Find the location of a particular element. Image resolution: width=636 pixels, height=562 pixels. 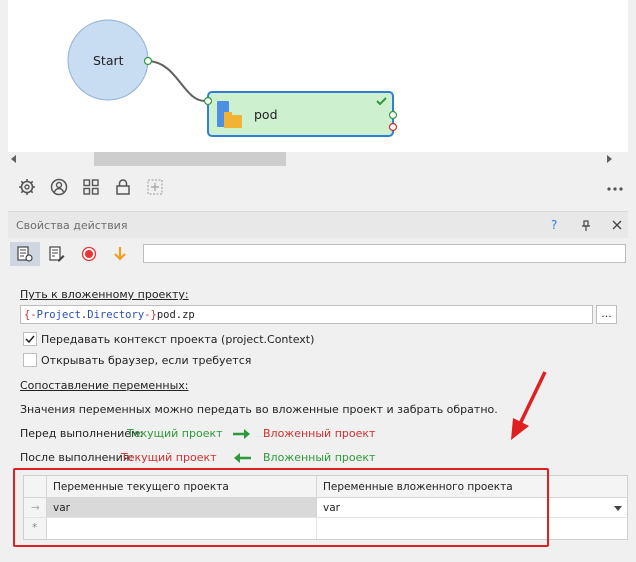

panel-title: Свойства действия is located at coordinates (72, 225).